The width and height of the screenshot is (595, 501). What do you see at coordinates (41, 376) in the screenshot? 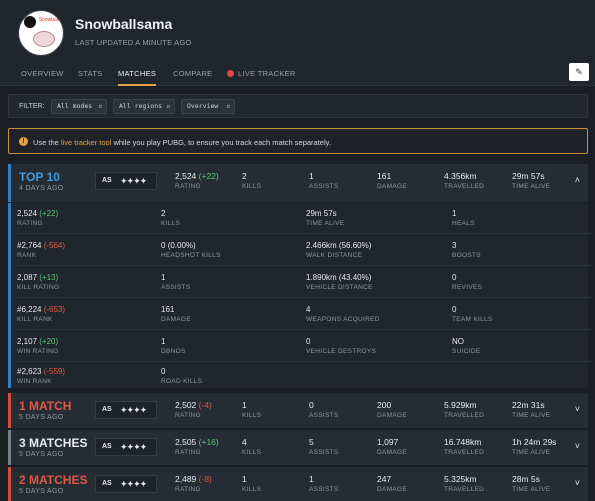
I see `detail-win-rank: #2,623 (-559) WIN RANK` at bounding box center [41, 376].